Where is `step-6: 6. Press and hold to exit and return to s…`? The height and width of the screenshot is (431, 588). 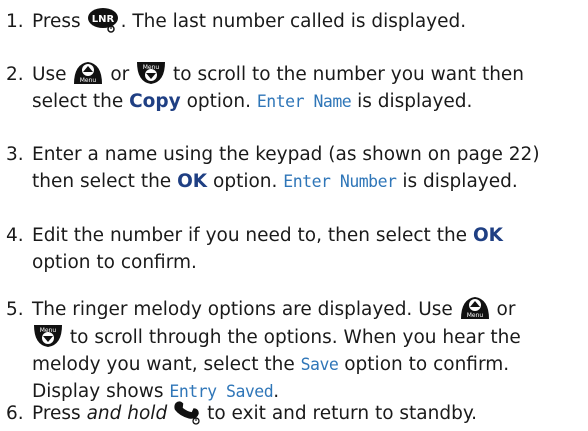 step-6: 6. Press and hold to exit and return to s… is located at coordinates (295, 412).